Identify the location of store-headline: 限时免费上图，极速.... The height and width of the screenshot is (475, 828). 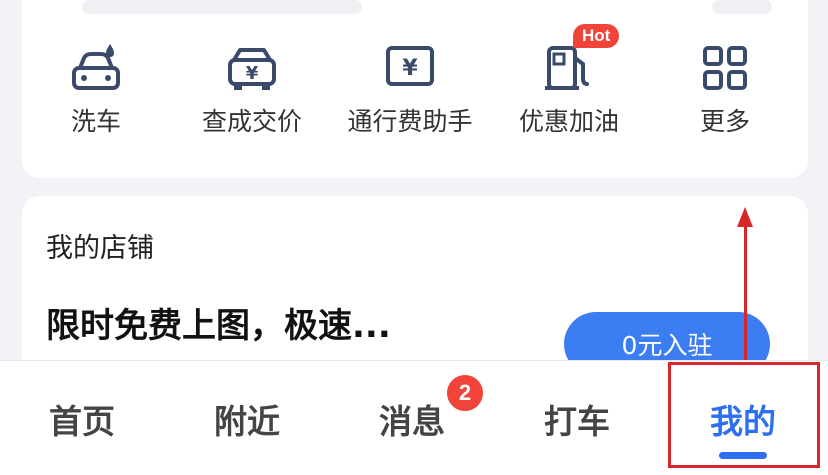
(218, 326).